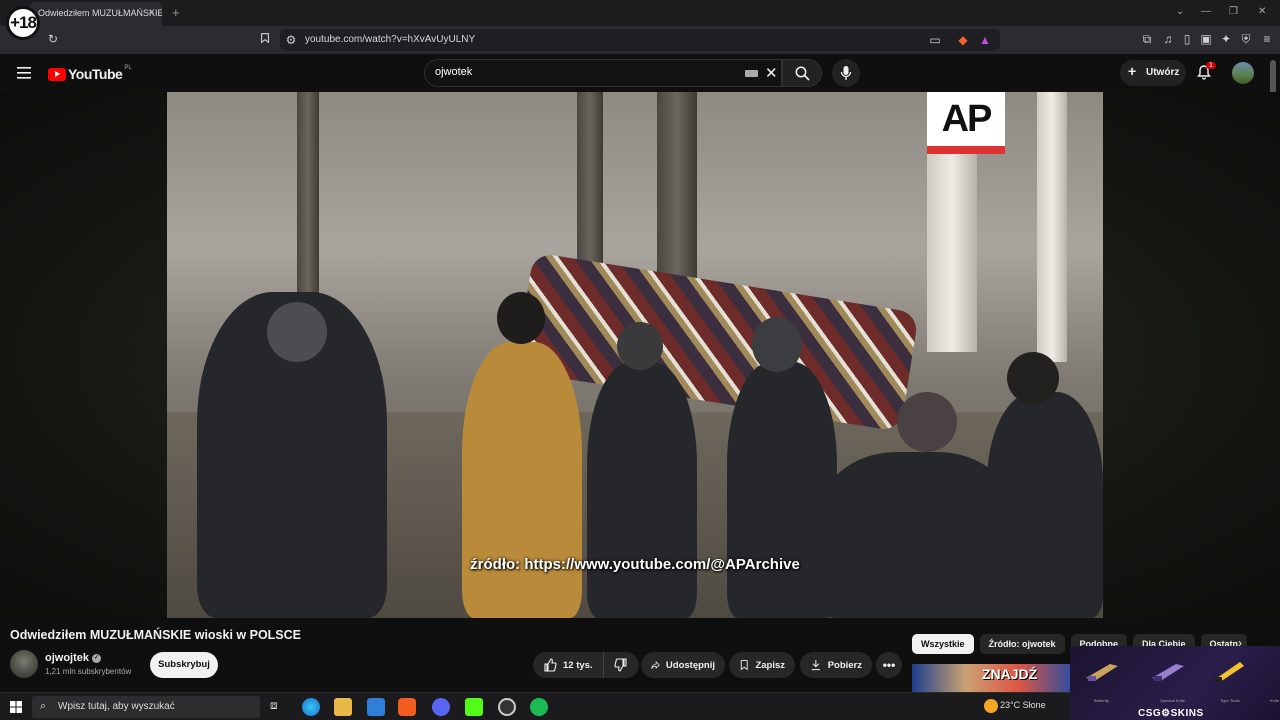  What do you see at coordinates (23, 23) in the screenshot?
I see `age-18-badge: +18` at bounding box center [23, 23].